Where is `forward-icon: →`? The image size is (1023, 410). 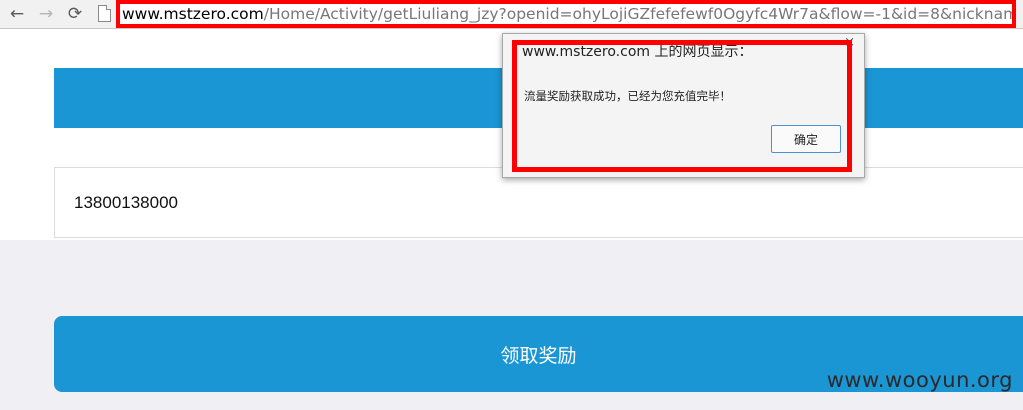 forward-icon: → is located at coordinates (46, 14).